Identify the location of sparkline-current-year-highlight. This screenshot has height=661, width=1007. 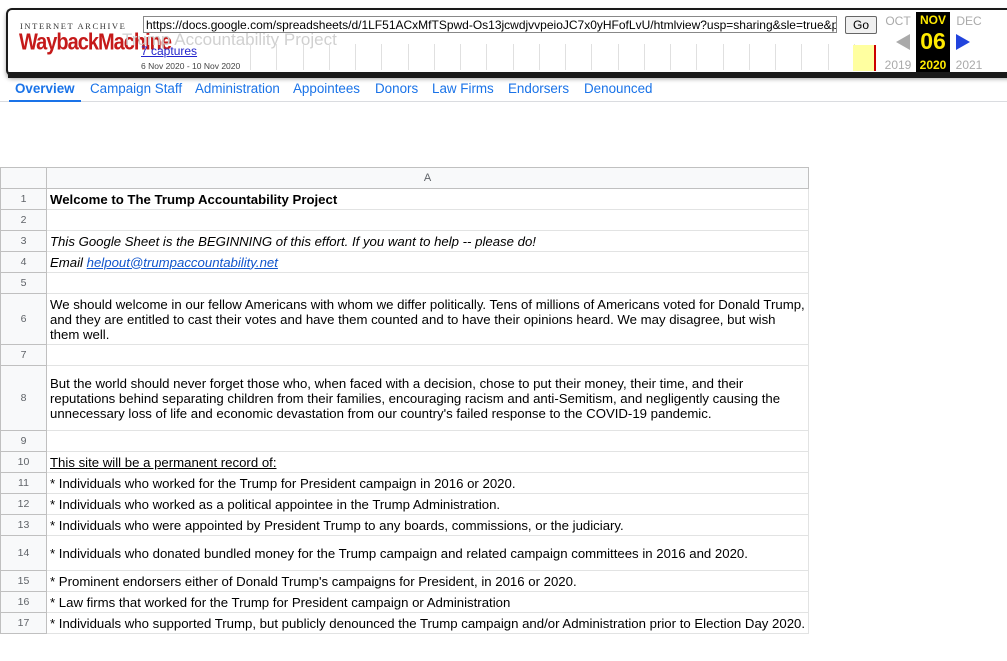
(864, 58).